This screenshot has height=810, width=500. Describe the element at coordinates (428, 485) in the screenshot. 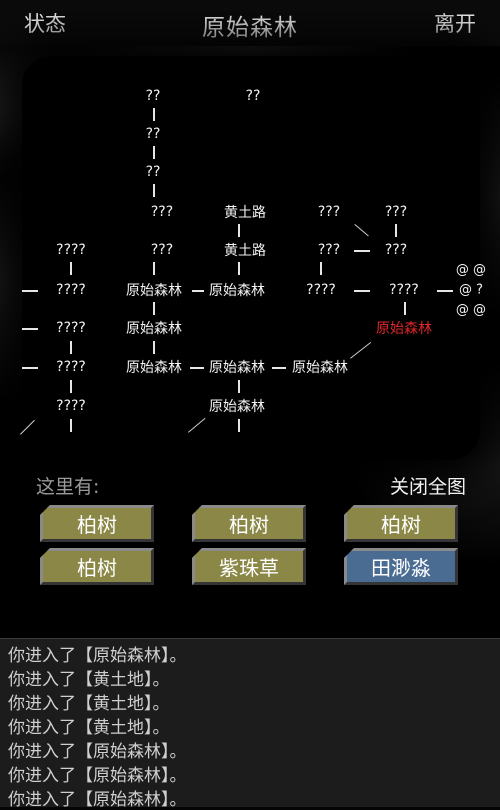

I see `close-map-button: 关闭全图` at that location.